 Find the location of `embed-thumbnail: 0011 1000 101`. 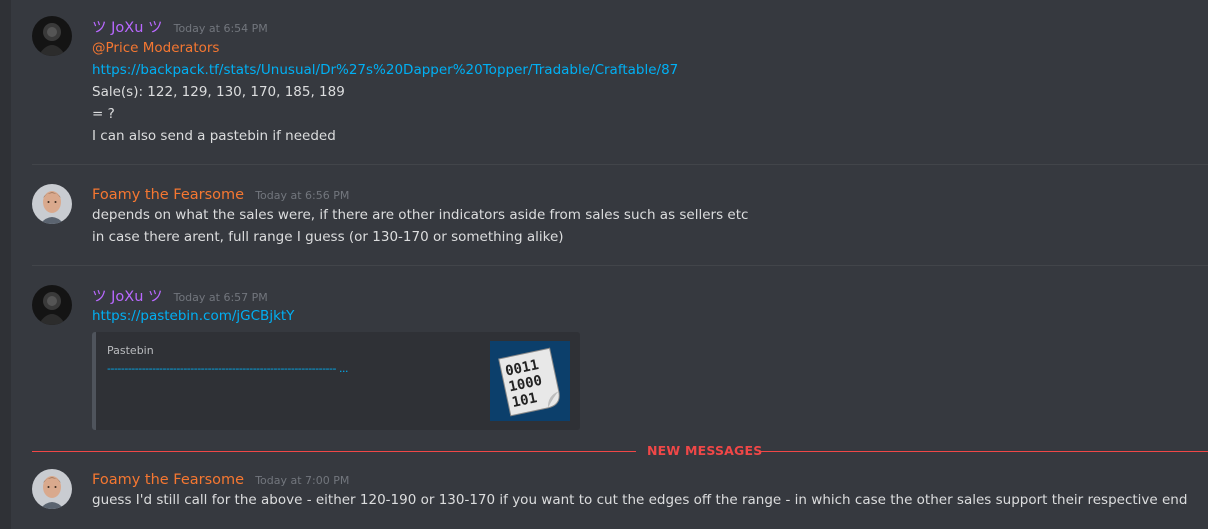

embed-thumbnail: 0011 1000 101 is located at coordinates (530, 381).